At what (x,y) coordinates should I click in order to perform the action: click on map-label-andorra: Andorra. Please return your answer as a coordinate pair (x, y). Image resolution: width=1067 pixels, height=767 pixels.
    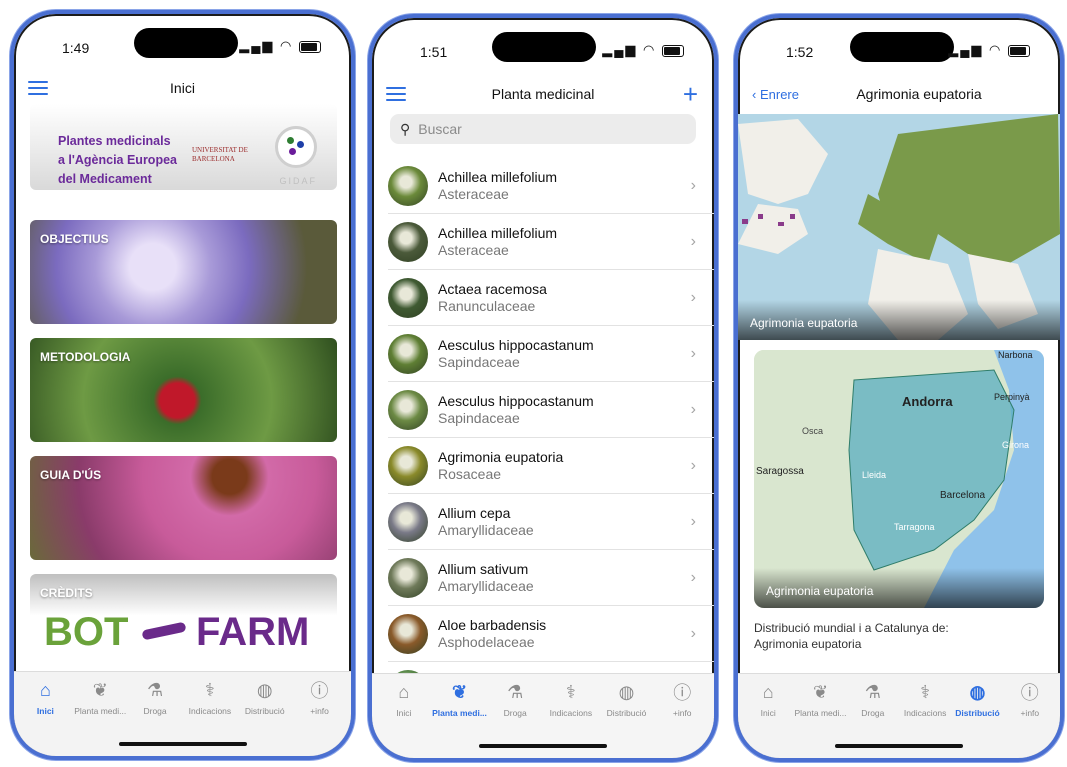
    Looking at the image, I should click on (927, 401).